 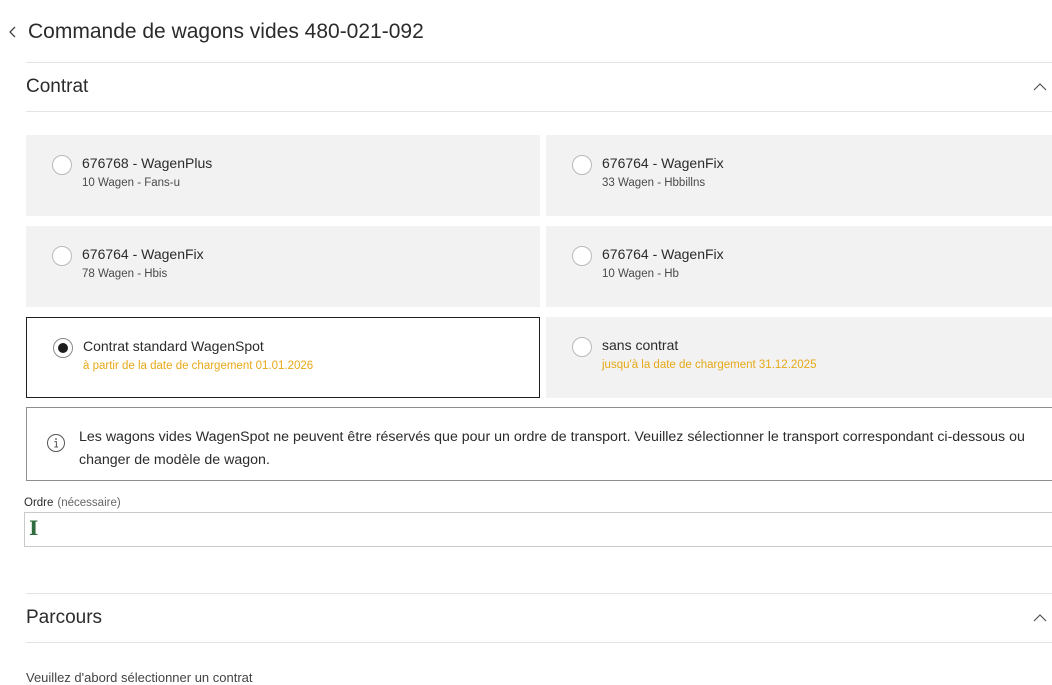 What do you see at coordinates (12, 32) in the screenshot?
I see `chevron-left-icon` at bounding box center [12, 32].